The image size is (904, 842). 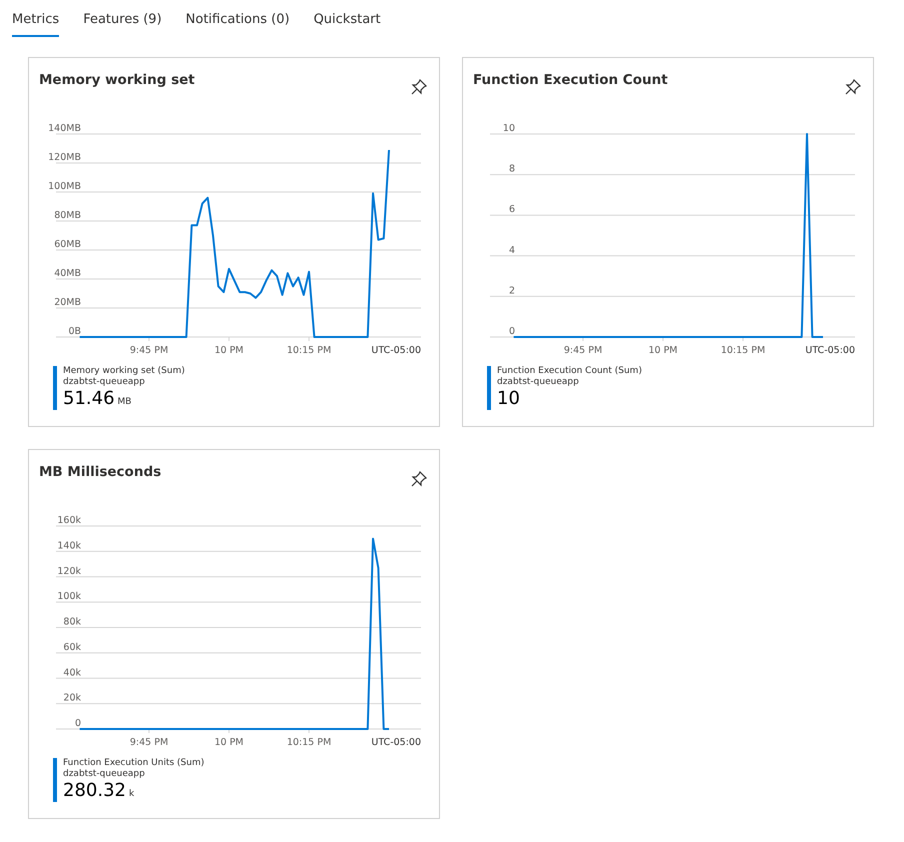 What do you see at coordinates (69, 546) in the screenshot?
I see `y-axis-label: 140k` at bounding box center [69, 546].